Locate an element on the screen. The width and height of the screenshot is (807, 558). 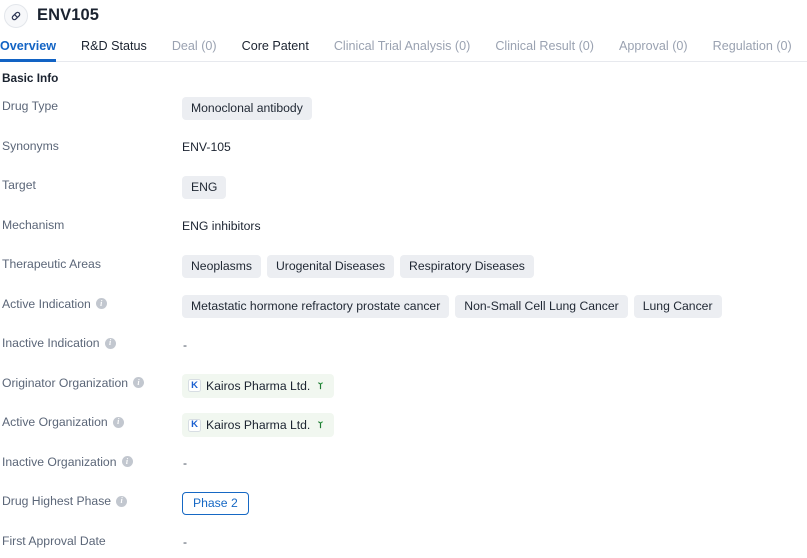
field-label-target: Target is located at coordinates (91, 184).